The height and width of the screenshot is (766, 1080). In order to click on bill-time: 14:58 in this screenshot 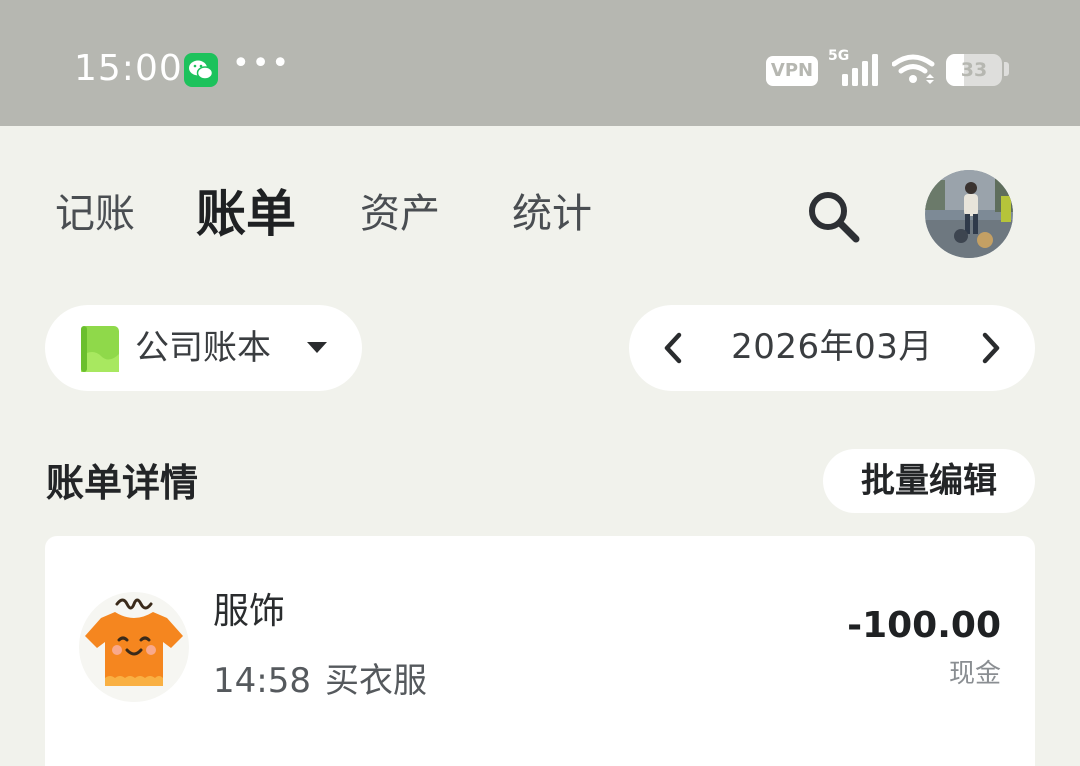, I will do `click(262, 681)`.